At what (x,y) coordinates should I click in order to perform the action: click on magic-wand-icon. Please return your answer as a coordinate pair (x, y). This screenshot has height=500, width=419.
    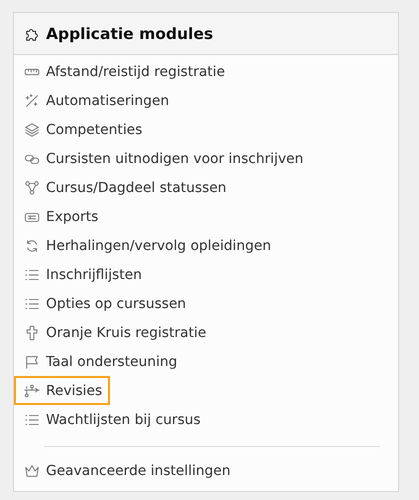
    Looking at the image, I should click on (32, 100).